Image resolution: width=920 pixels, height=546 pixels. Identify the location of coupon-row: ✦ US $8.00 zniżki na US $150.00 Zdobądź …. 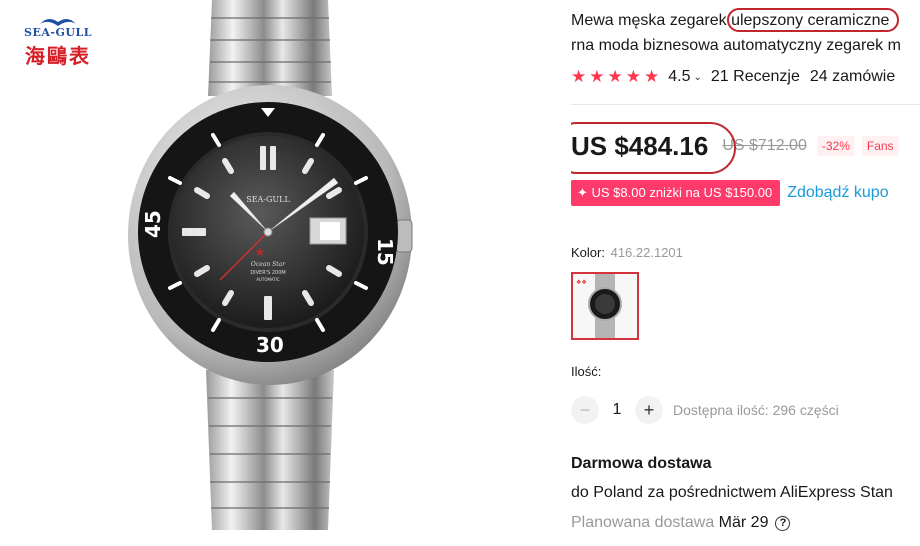
(730, 193).